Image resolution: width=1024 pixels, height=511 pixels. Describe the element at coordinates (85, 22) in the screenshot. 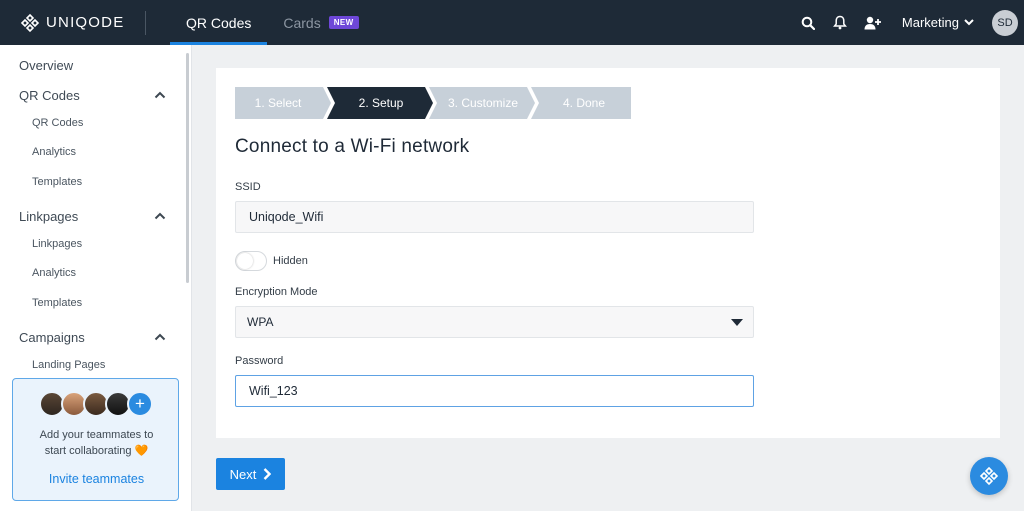

I see `brand-name: UNIQODE` at that location.